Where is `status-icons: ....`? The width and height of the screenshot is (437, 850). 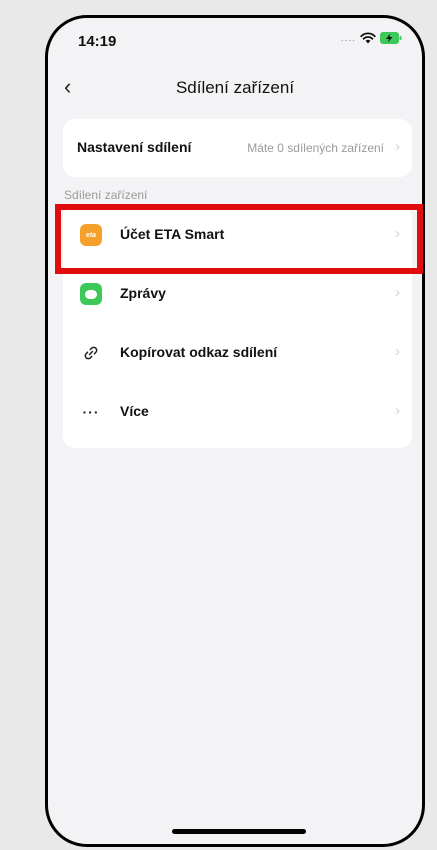
status-icons: .... is located at coordinates (371, 38).